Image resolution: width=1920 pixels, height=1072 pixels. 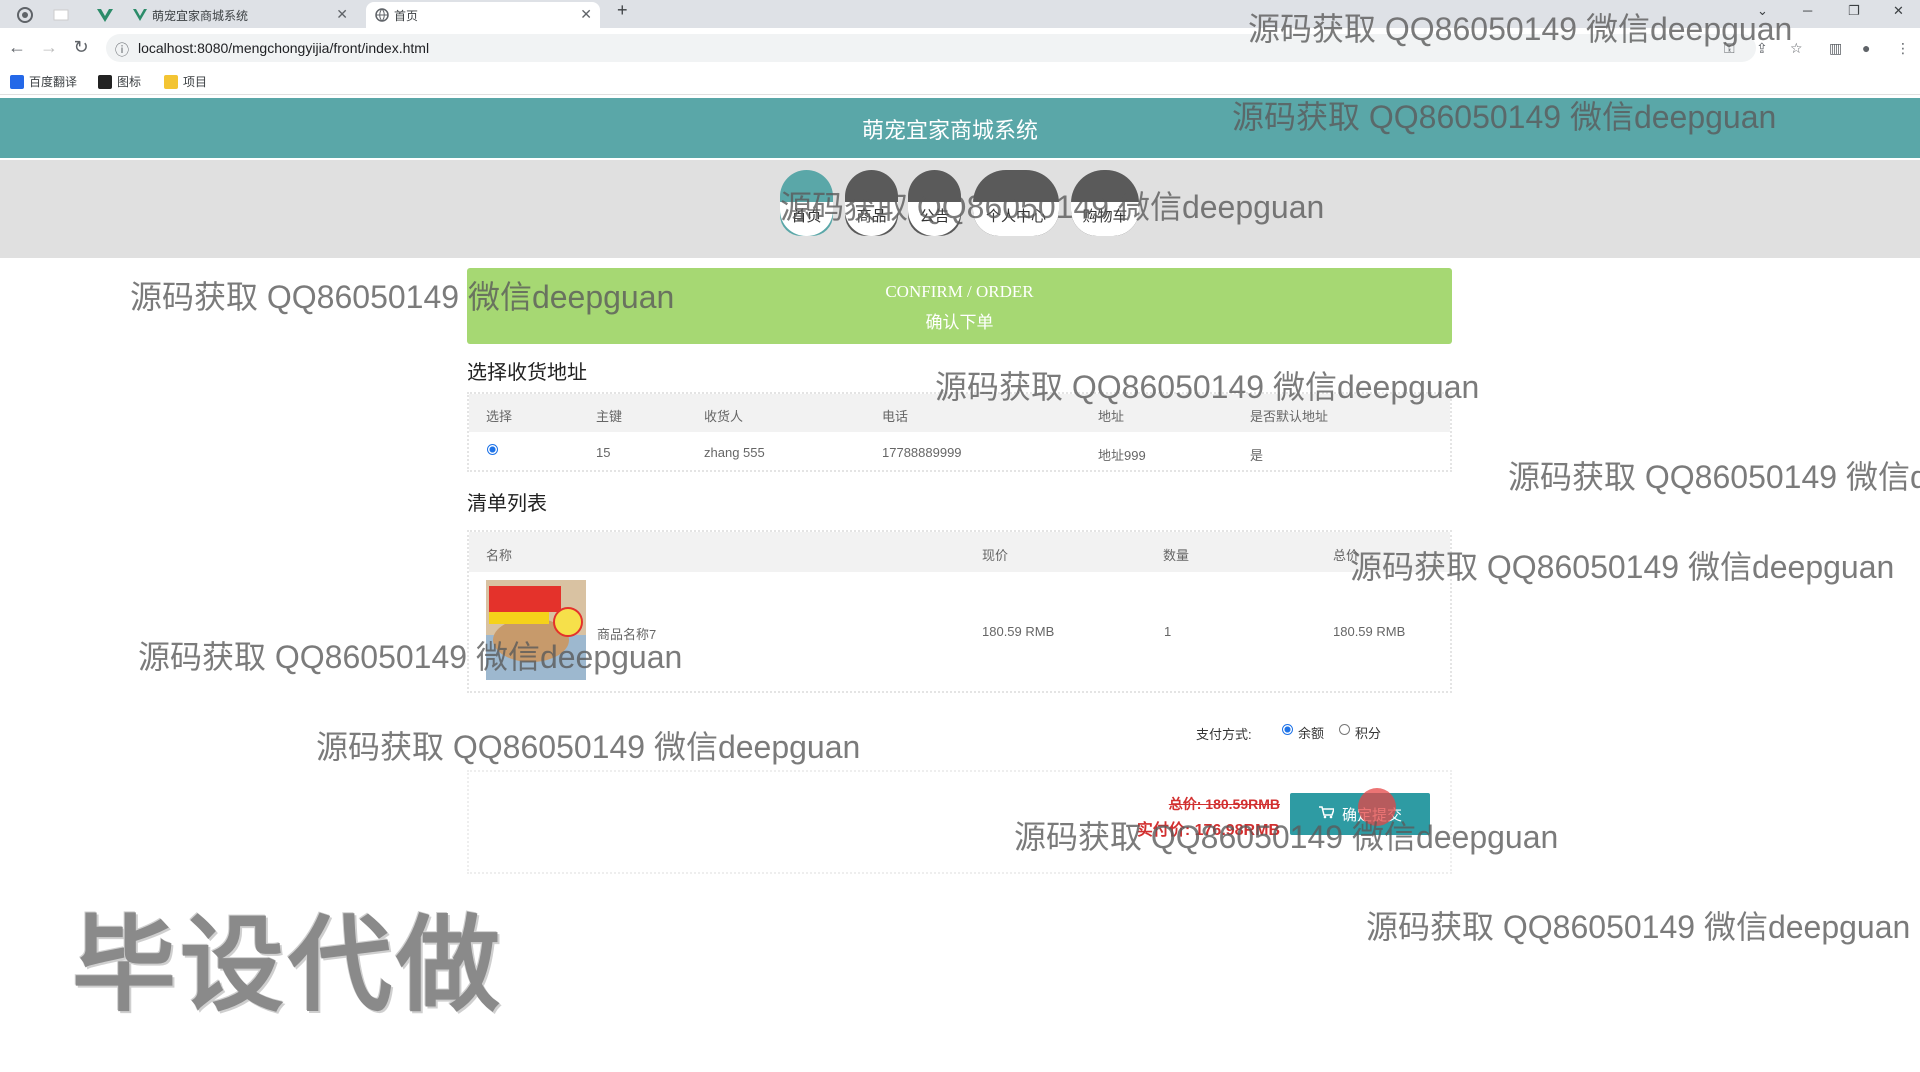 What do you see at coordinates (288, 966) in the screenshot?
I see `watermark-big: 毕设代做` at bounding box center [288, 966].